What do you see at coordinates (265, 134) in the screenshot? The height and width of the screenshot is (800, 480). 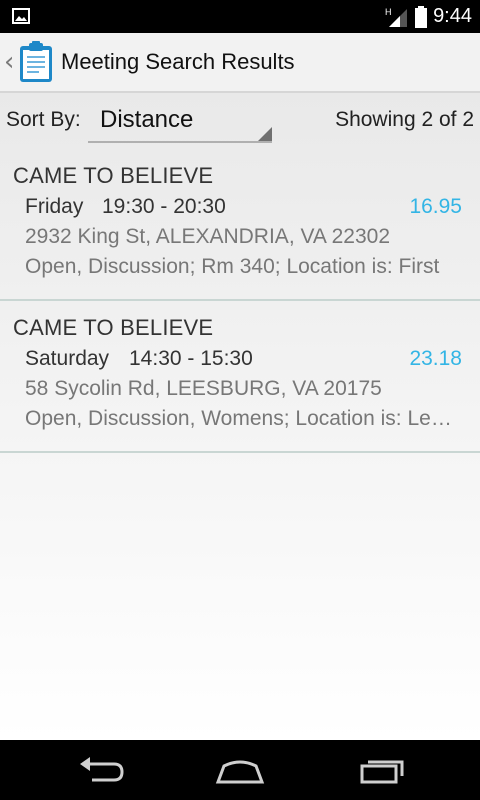 I see `spinner-arrow-icon` at bounding box center [265, 134].